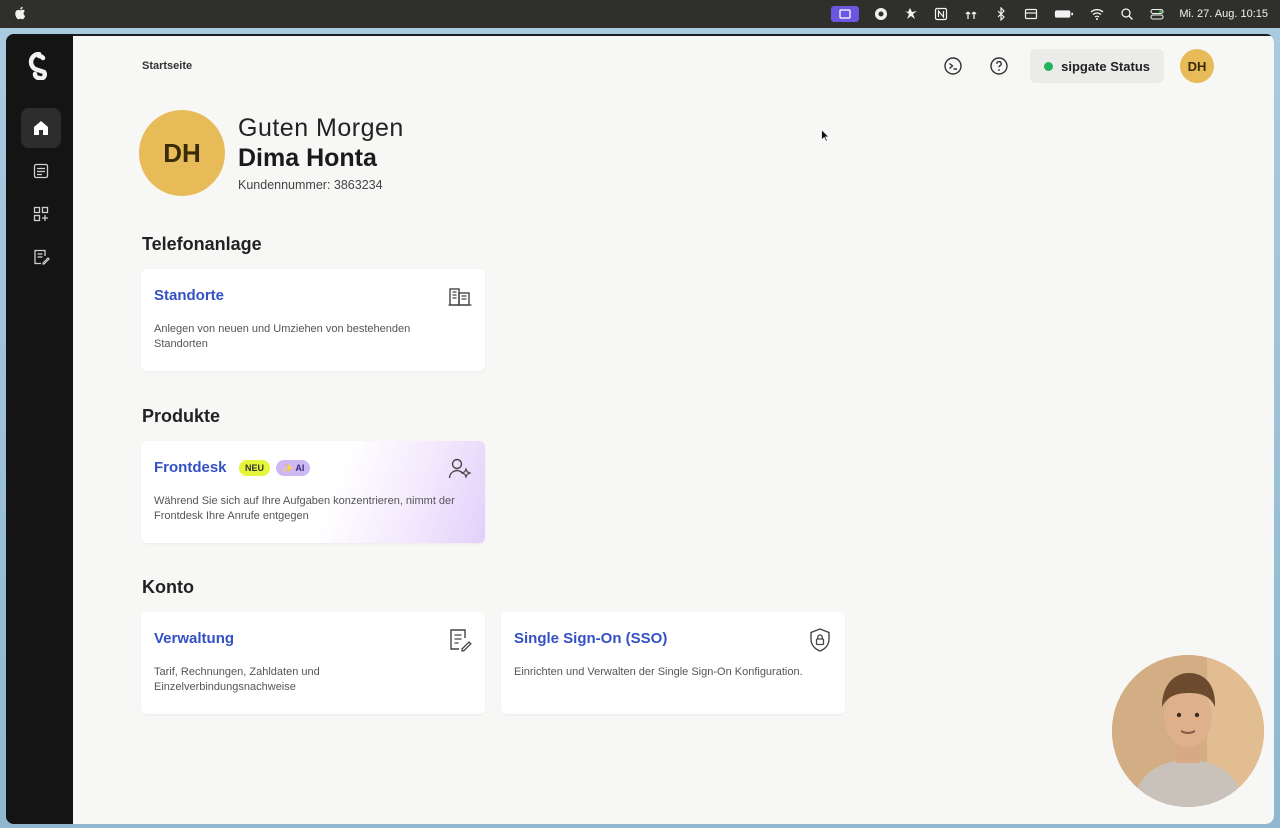 This screenshot has height=828, width=1280. I want to click on sidebar-item-account, so click(41, 257).